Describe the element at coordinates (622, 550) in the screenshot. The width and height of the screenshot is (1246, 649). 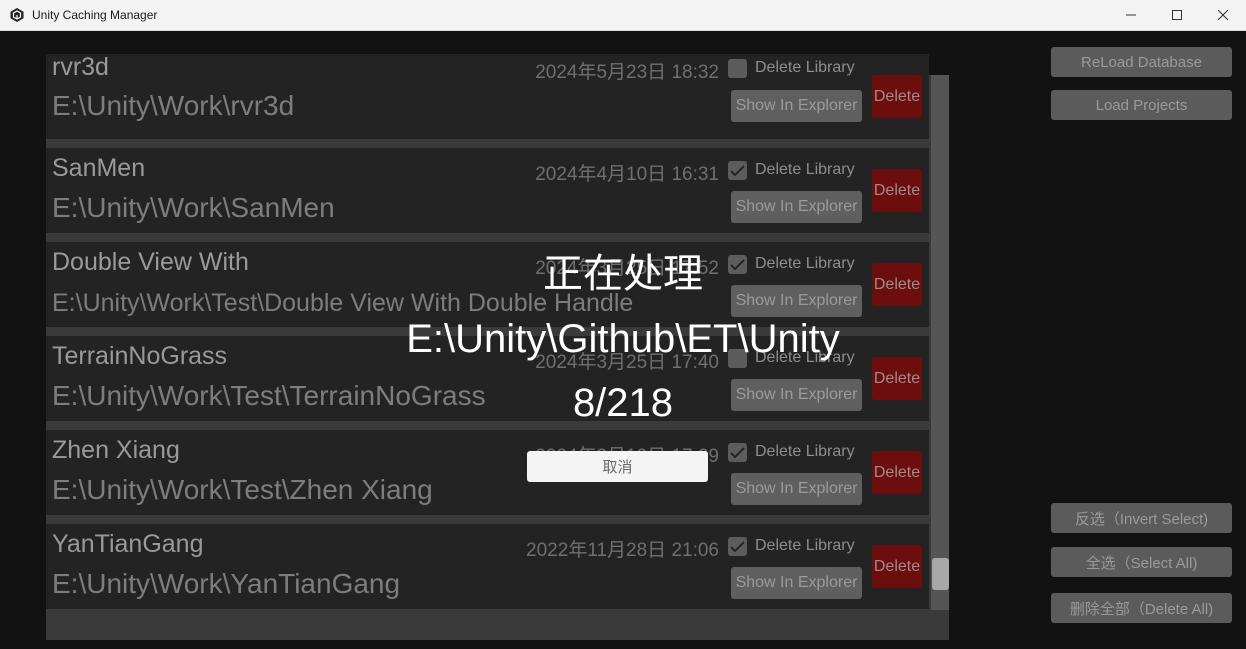
I see `project-date: 2022年11月28日 21:06` at that location.